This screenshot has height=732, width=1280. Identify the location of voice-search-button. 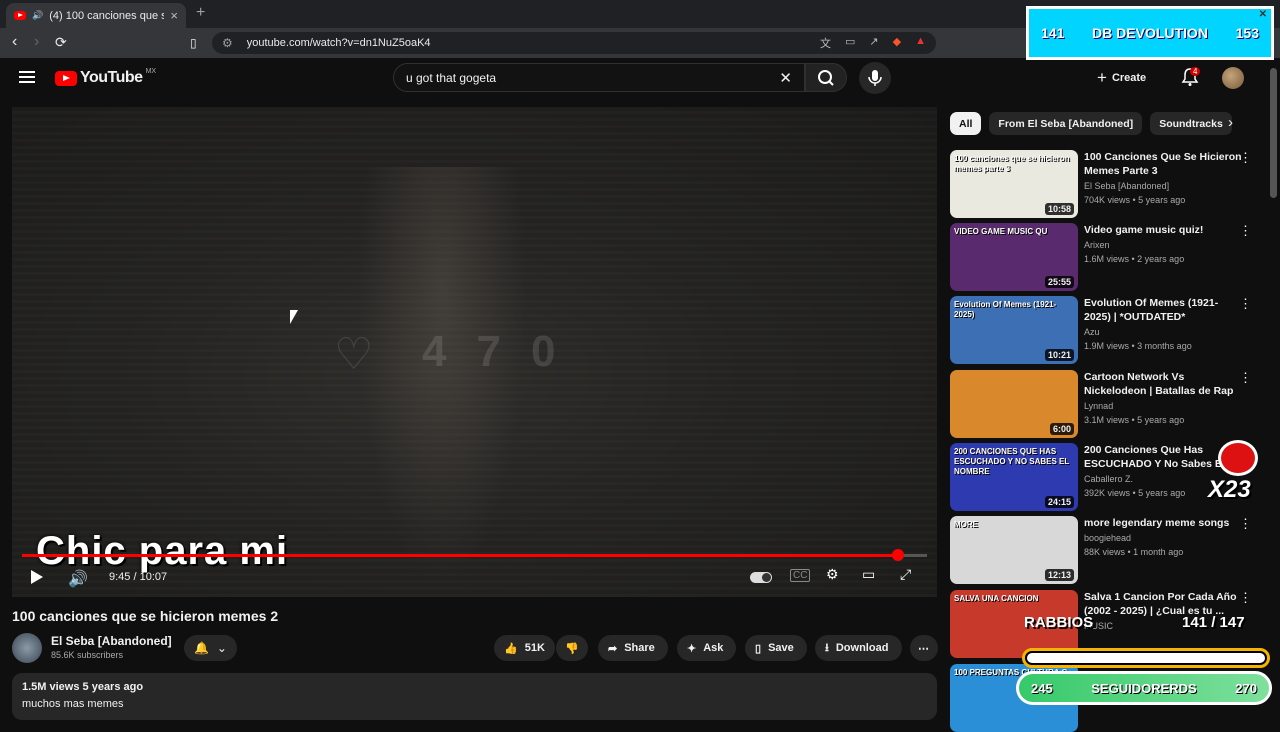
(875, 78).